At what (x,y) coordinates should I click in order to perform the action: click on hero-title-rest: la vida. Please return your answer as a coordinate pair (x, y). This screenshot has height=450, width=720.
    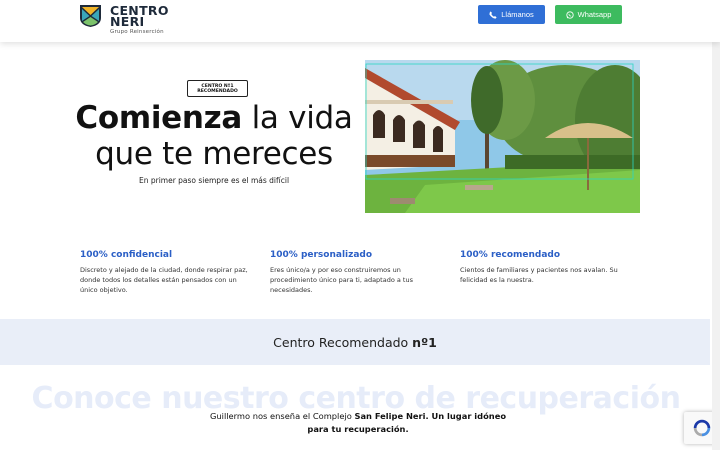
    Looking at the image, I should click on (302, 118).